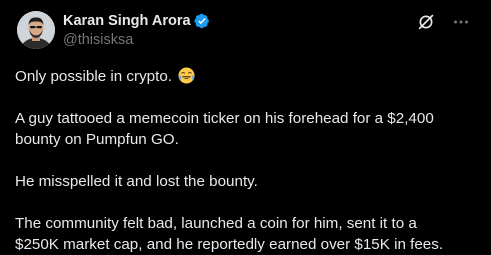  I want to click on avatar-photo-icon, so click(36, 30).